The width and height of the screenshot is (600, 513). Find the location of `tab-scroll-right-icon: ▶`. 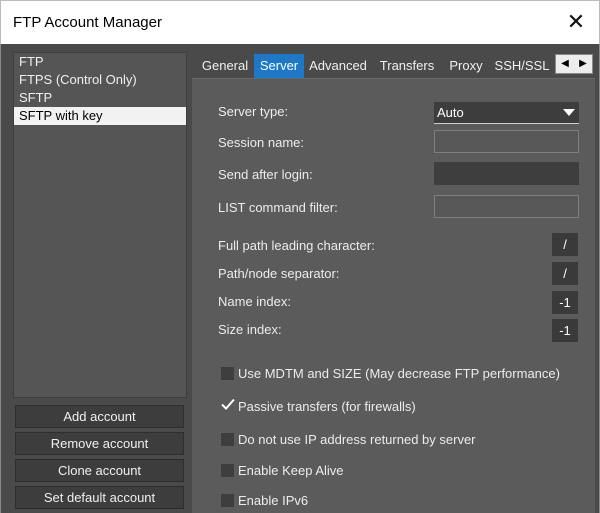

tab-scroll-right-icon: ▶ is located at coordinates (583, 64).